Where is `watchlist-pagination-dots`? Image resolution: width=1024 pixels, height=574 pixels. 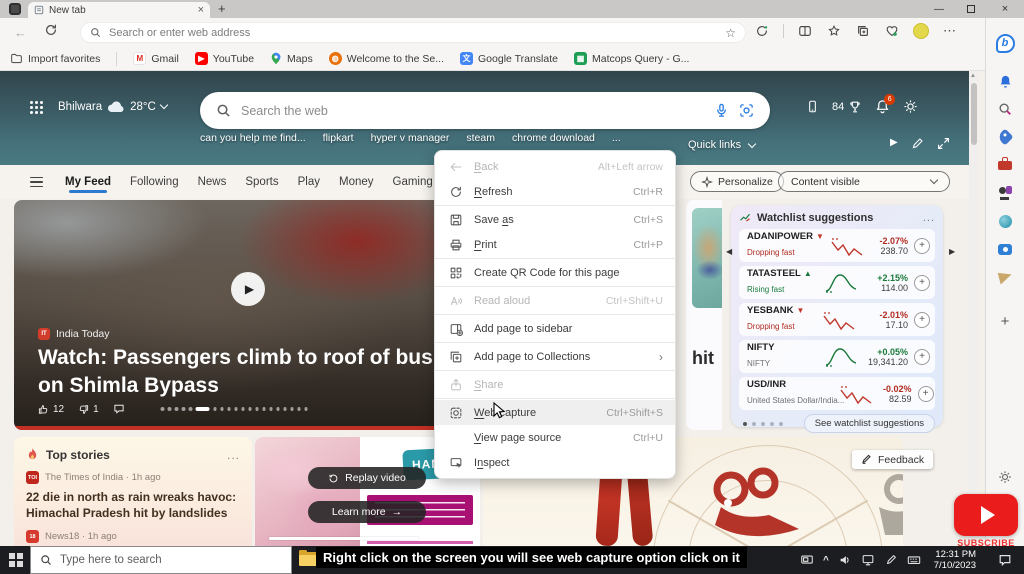 watchlist-pagination-dots is located at coordinates (763, 423).